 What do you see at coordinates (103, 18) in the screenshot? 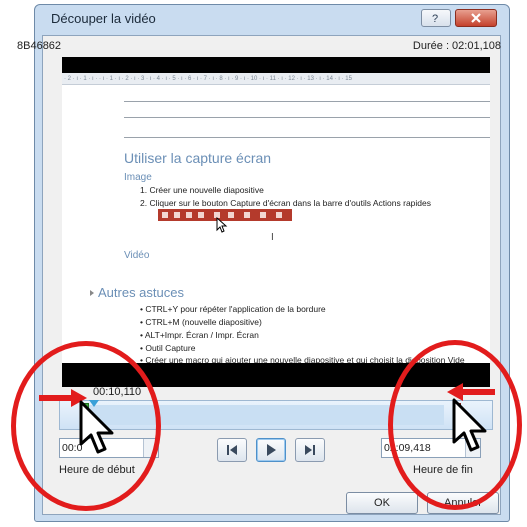
I see `dialog-title: Découper la vidéo` at bounding box center [103, 18].